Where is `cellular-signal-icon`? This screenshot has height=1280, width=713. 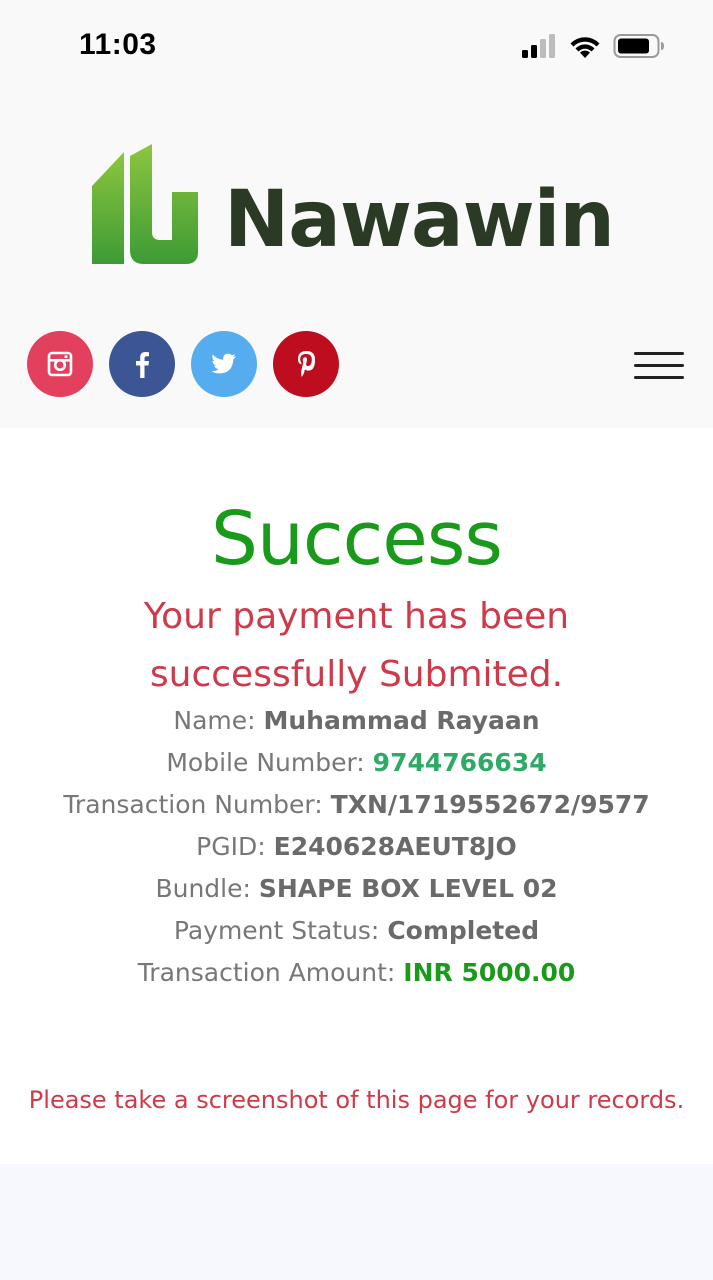
cellular-signal-icon is located at coordinates (538, 46).